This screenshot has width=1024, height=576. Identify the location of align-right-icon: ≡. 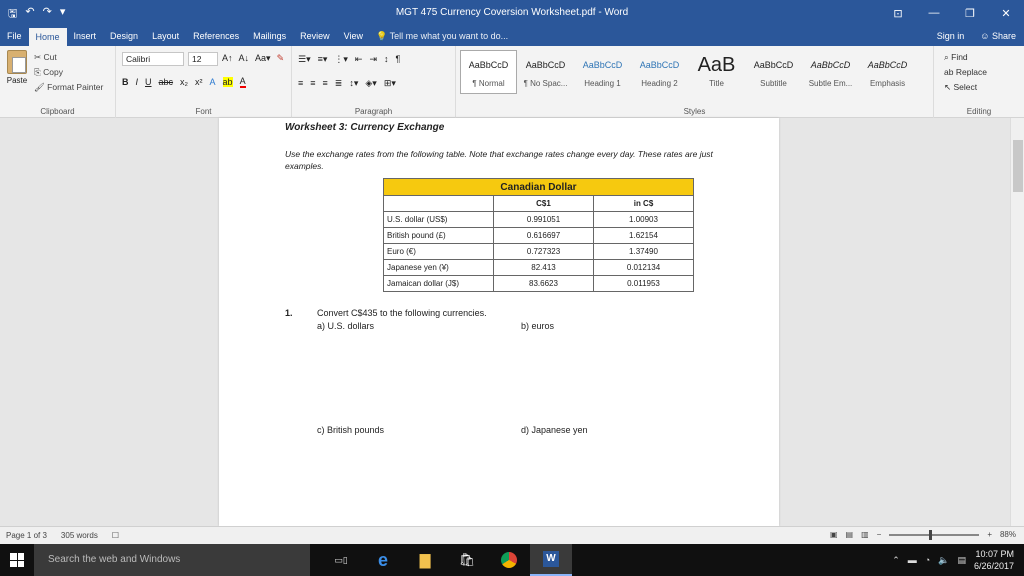
(325, 83).